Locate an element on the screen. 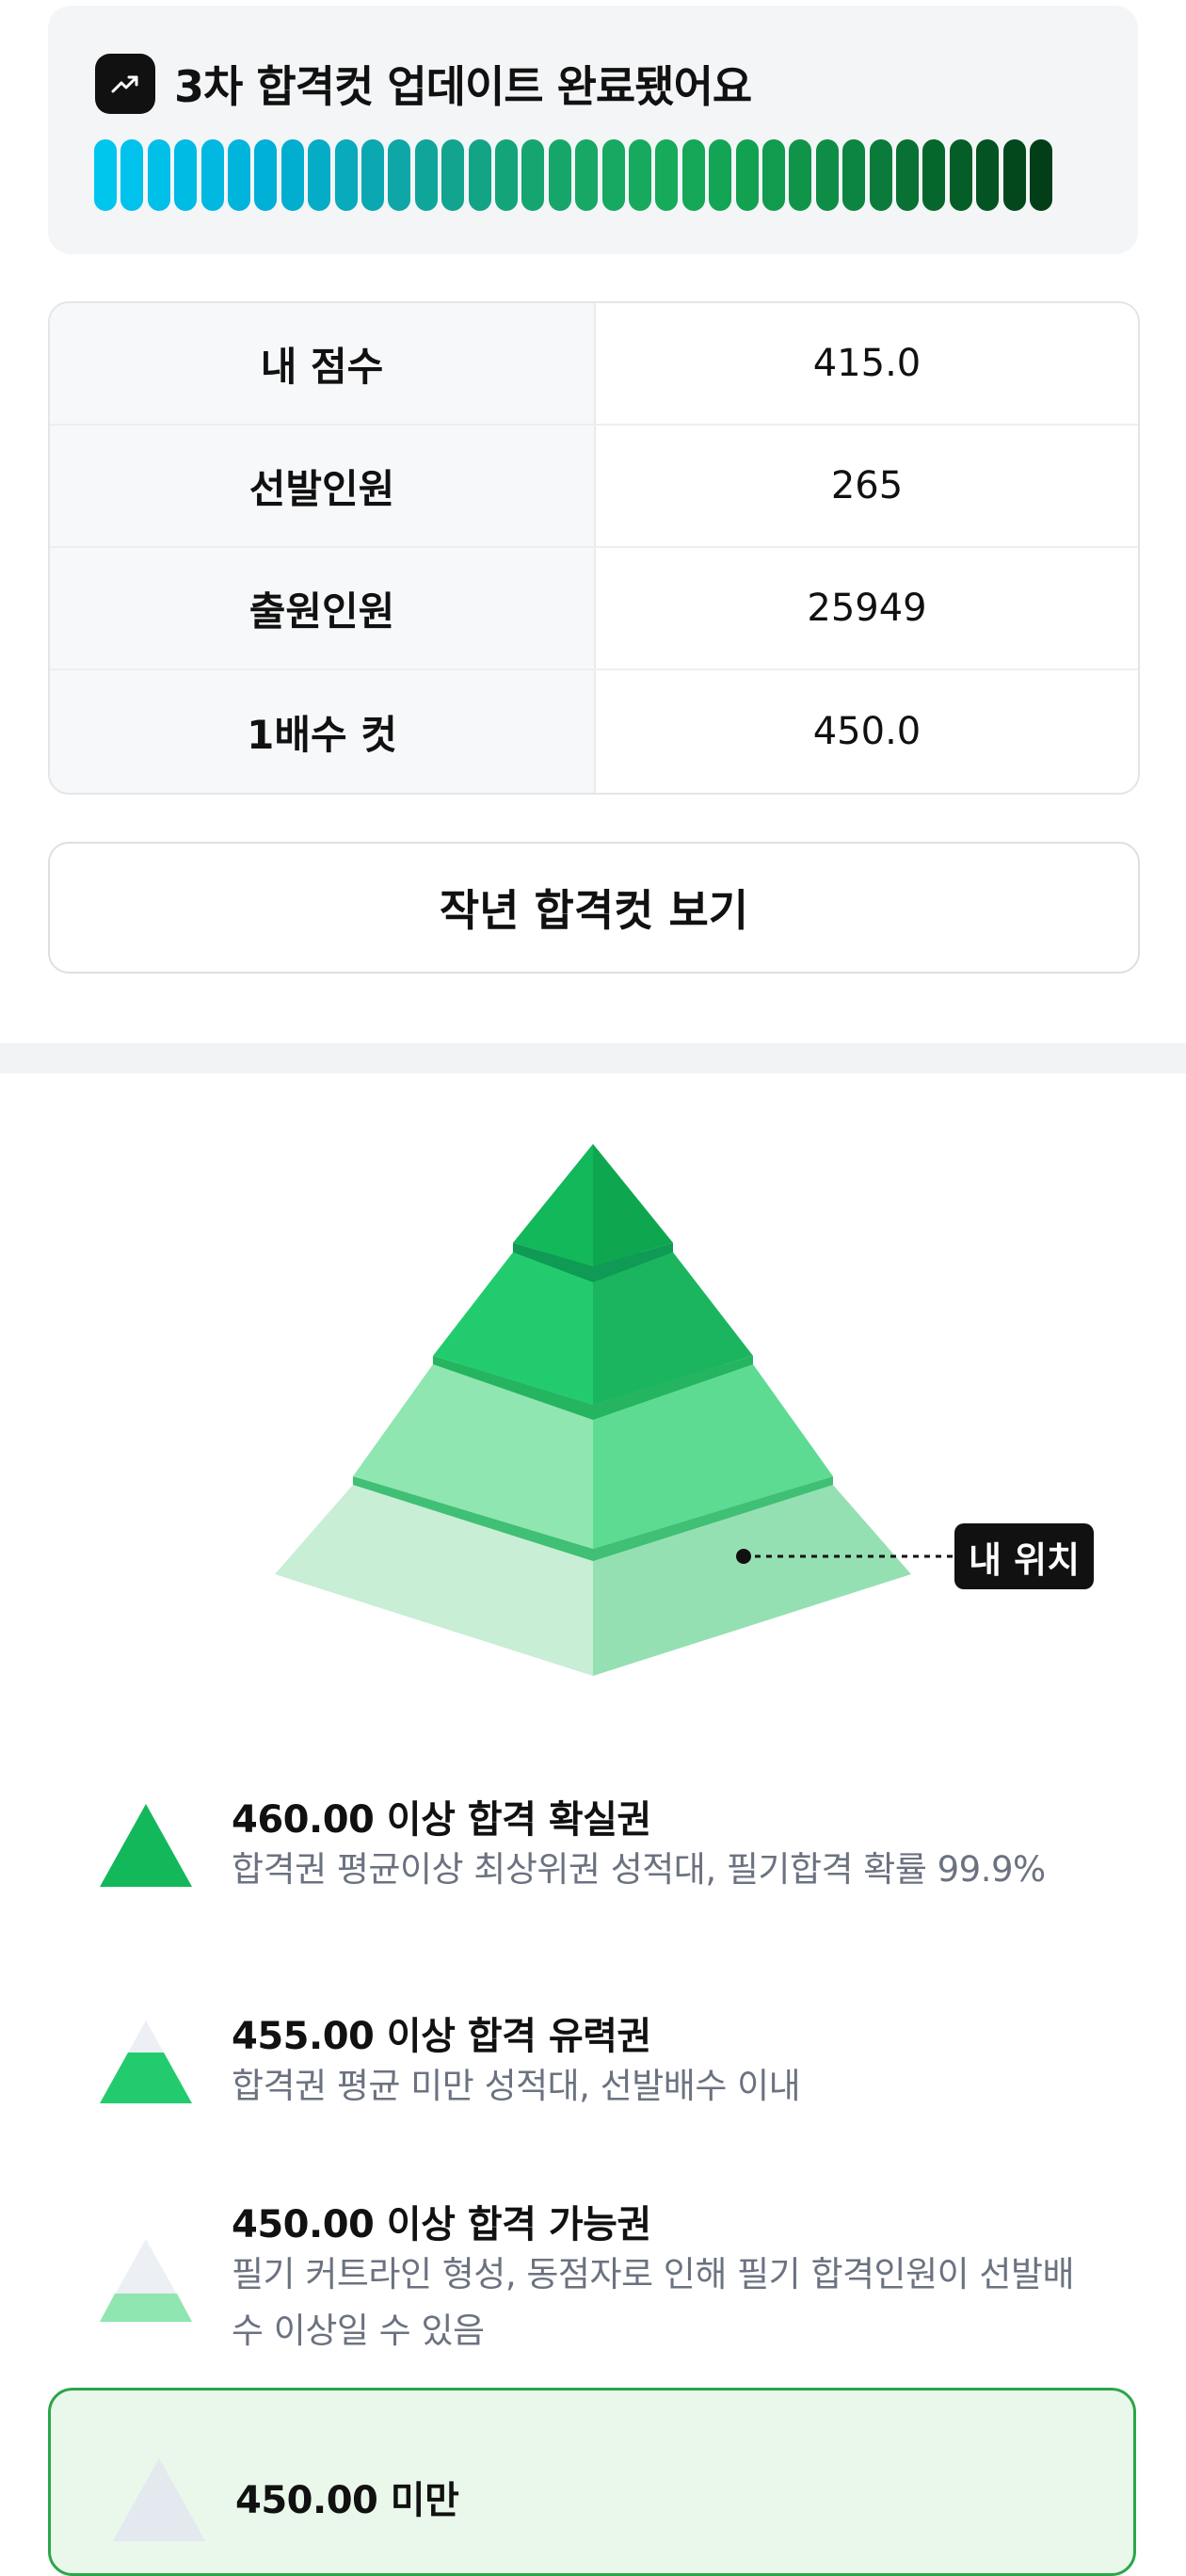  table-row: 1배수 컷 450.0 is located at coordinates (594, 731).